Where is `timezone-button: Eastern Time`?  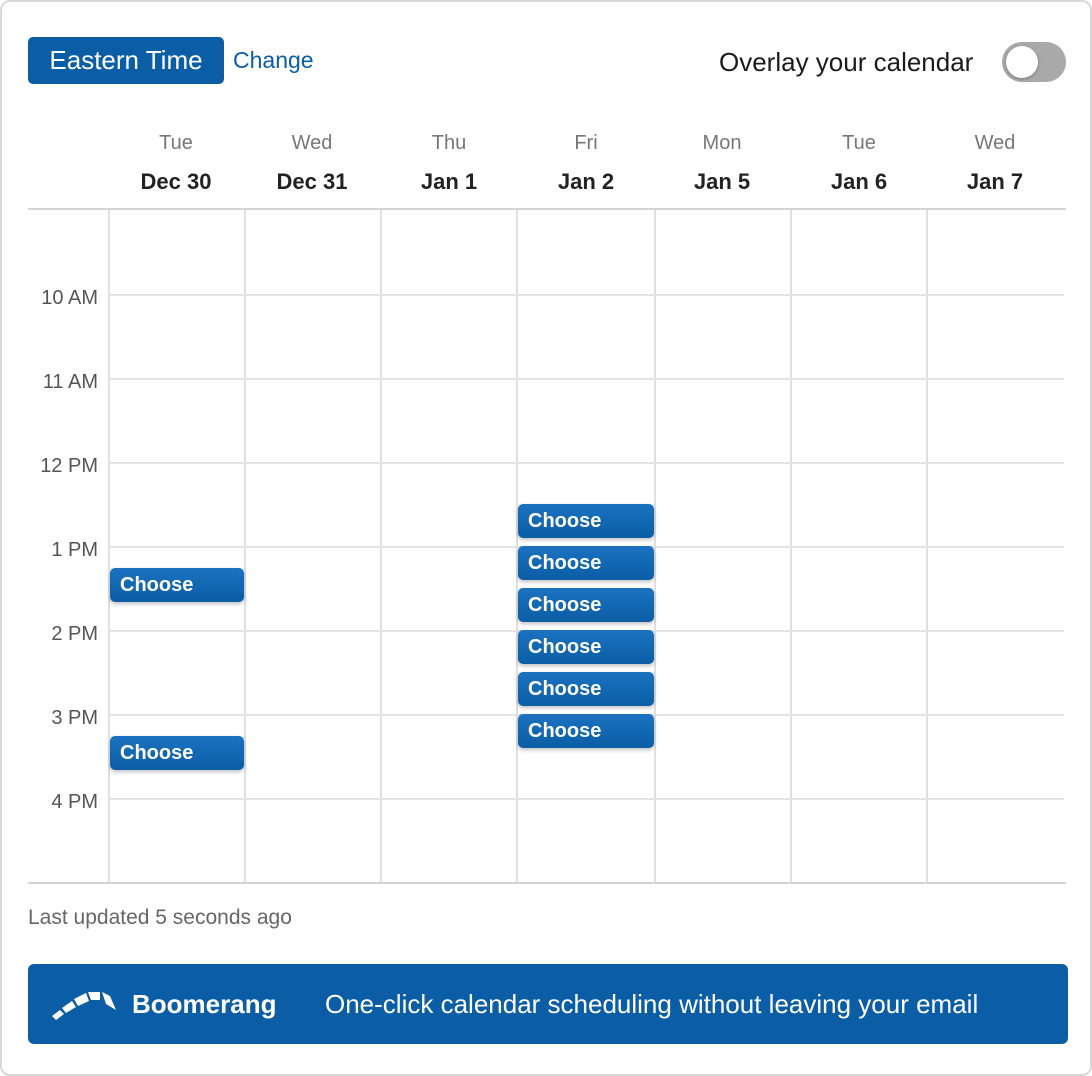 timezone-button: Eastern Time is located at coordinates (126, 60).